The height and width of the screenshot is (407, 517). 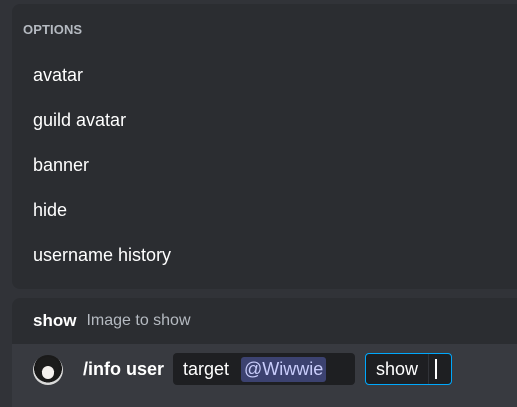 What do you see at coordinates (264, 210) in the screenshot?
I see `option-hide: hide` at bounding box center [264, 210].